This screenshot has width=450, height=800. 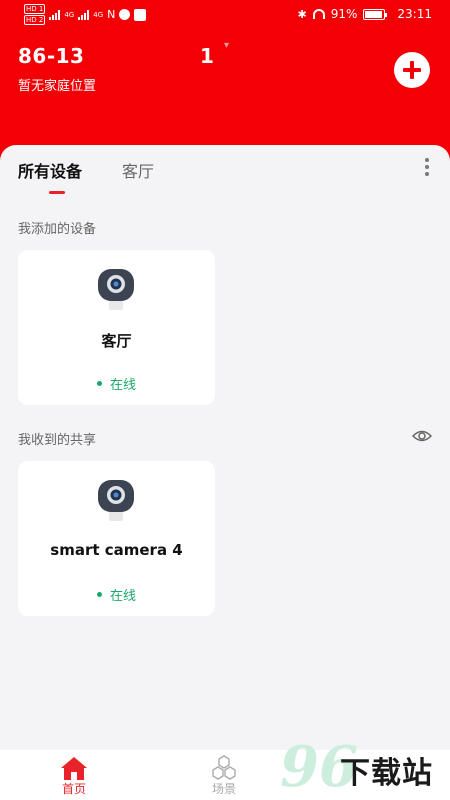 I want to click on account-number: 86-13, so click(x=51, y=56).